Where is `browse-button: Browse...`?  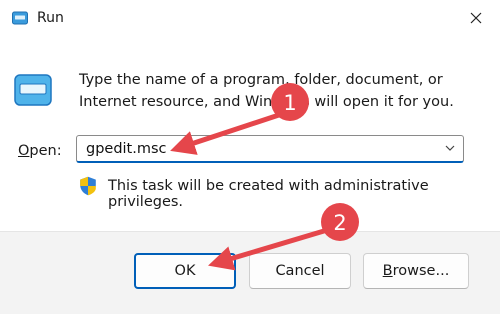
browse-button: Browse... is located at coordinates (416, 271).